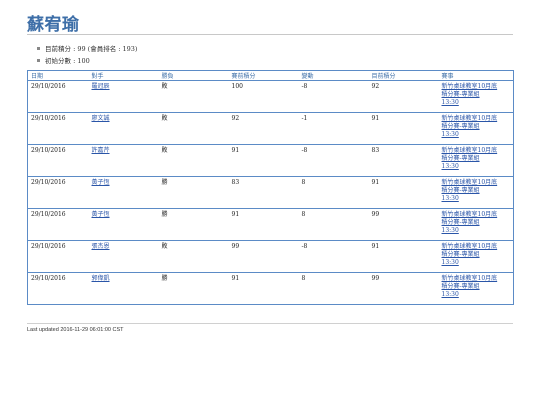 This screenshot has height=405, width=540. Describe the element at coordinates (263, 128) in the screenshot. I see `score-before-cell: 92` at that location.